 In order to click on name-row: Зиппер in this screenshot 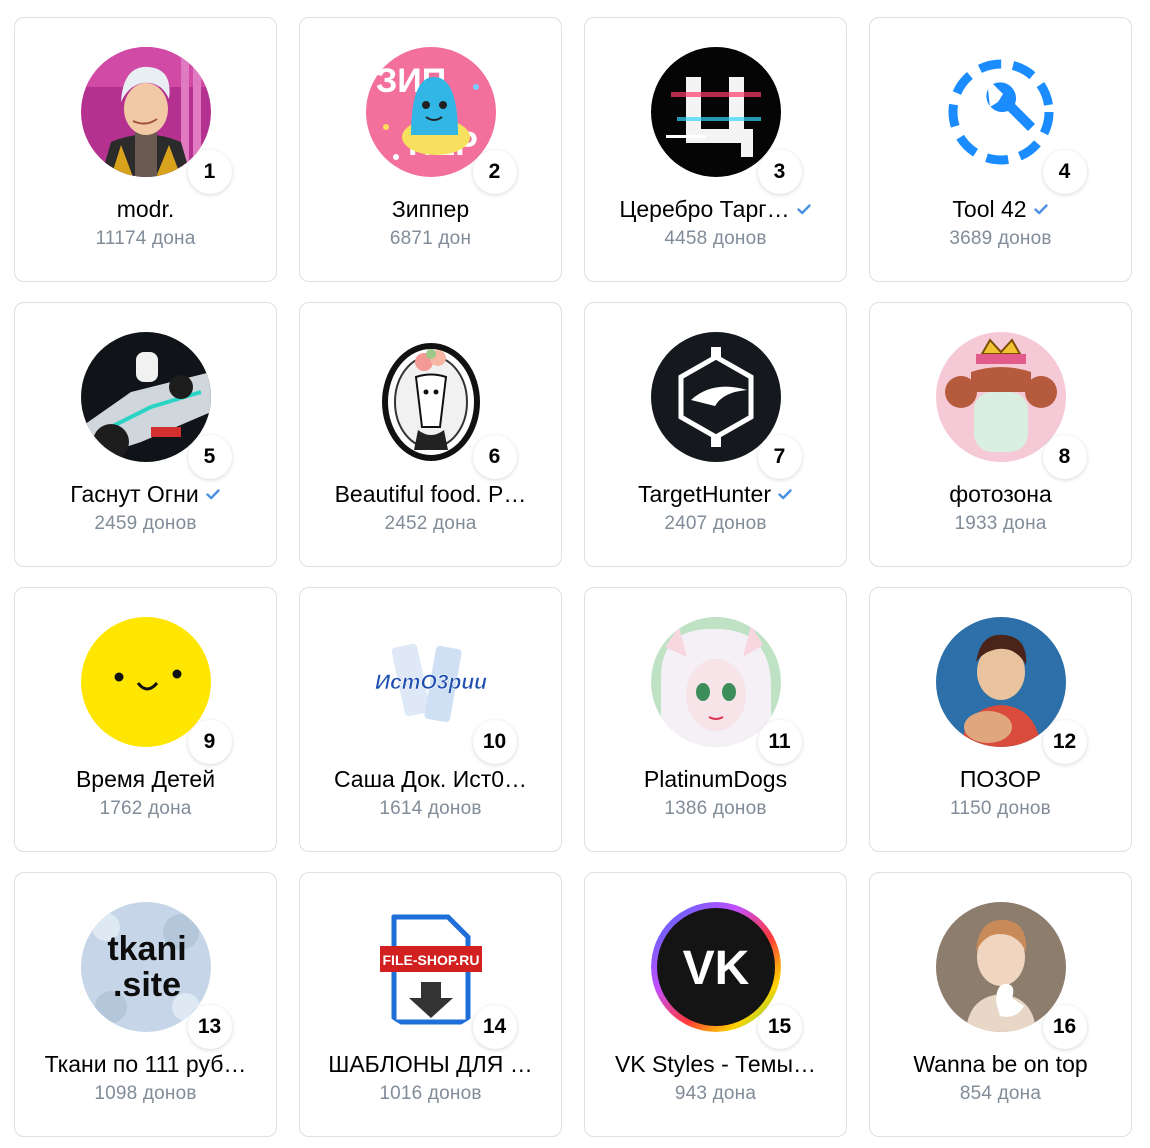, I will do `click(430, 209)`.